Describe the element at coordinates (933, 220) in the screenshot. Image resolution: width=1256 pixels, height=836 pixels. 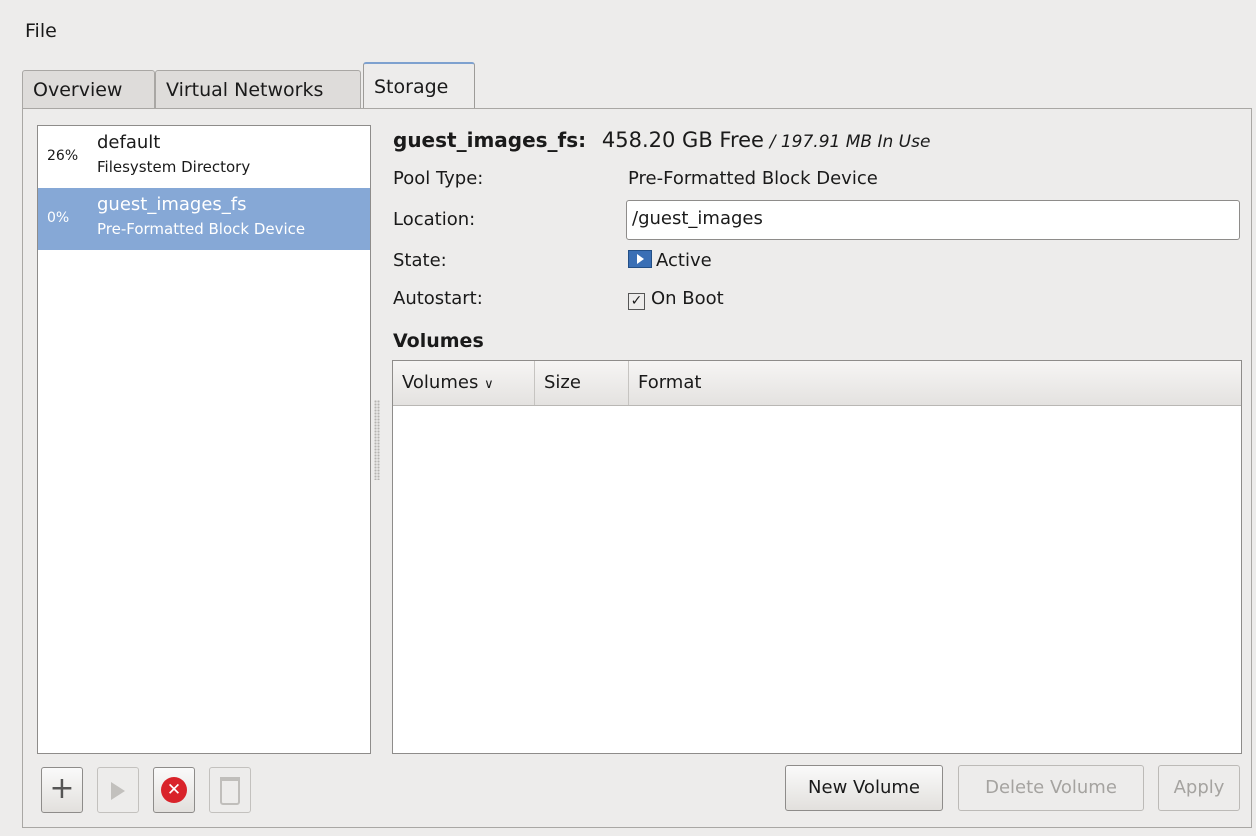
I see `location-field: /guest_images` at that location.